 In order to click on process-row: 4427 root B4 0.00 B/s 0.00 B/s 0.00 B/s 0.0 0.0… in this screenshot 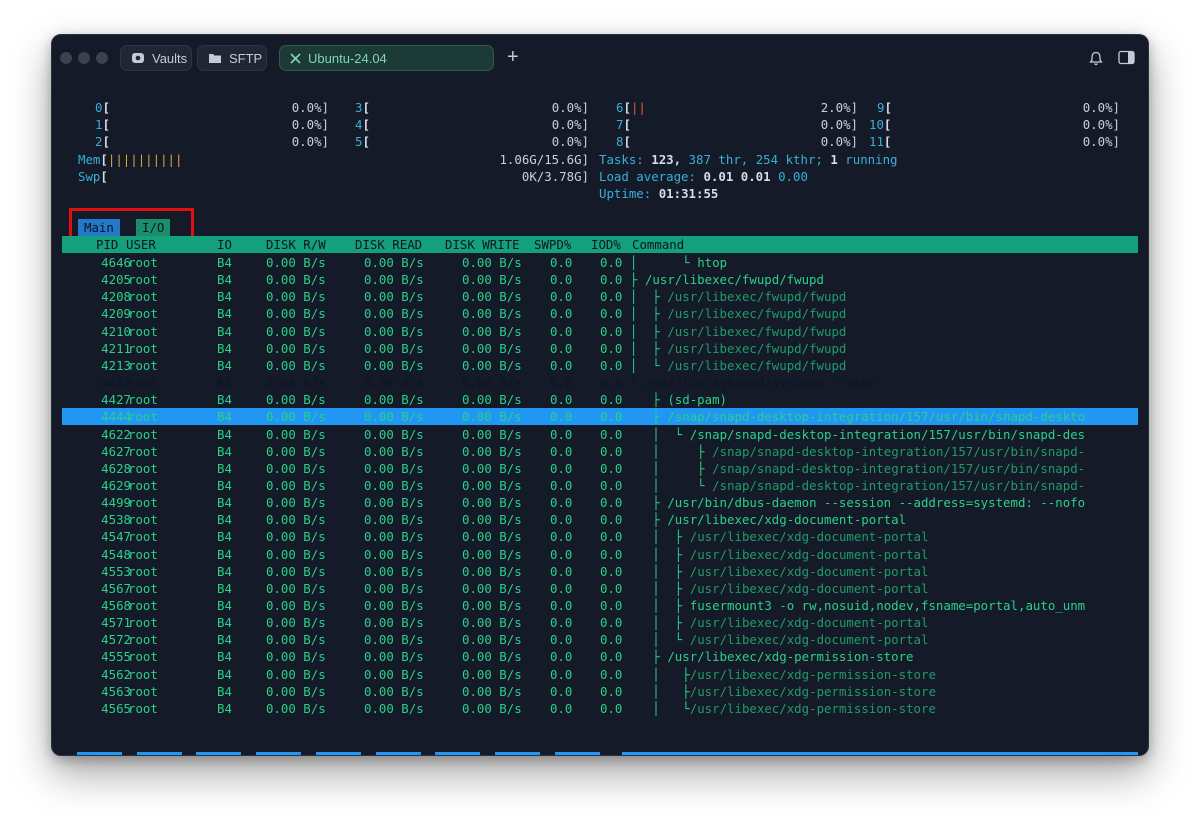, I will do `click(600, 399)`.